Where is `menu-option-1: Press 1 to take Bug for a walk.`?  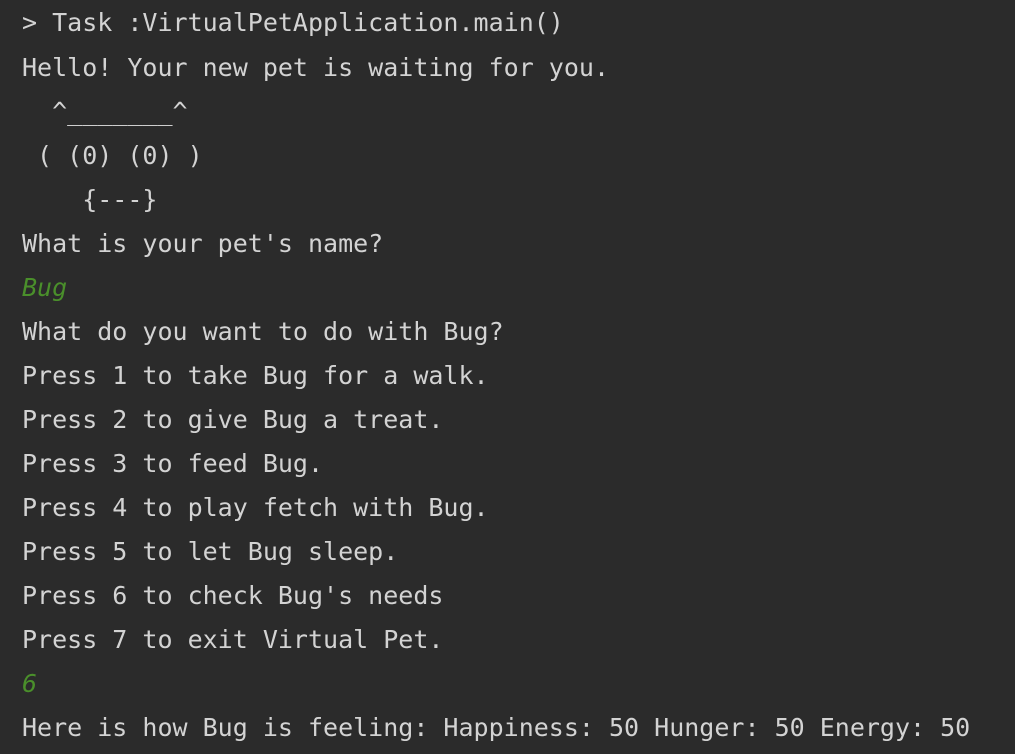
menu-option-1: Press 1 to take Bug for a walk. is located at coordinates (255, 375).